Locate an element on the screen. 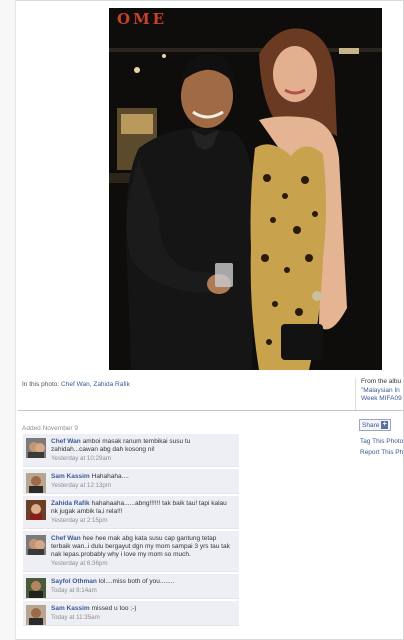 The height and width of the screenshot is (640, 404). report-photo-link: Report This Ph is located at coordinates (382, 452).